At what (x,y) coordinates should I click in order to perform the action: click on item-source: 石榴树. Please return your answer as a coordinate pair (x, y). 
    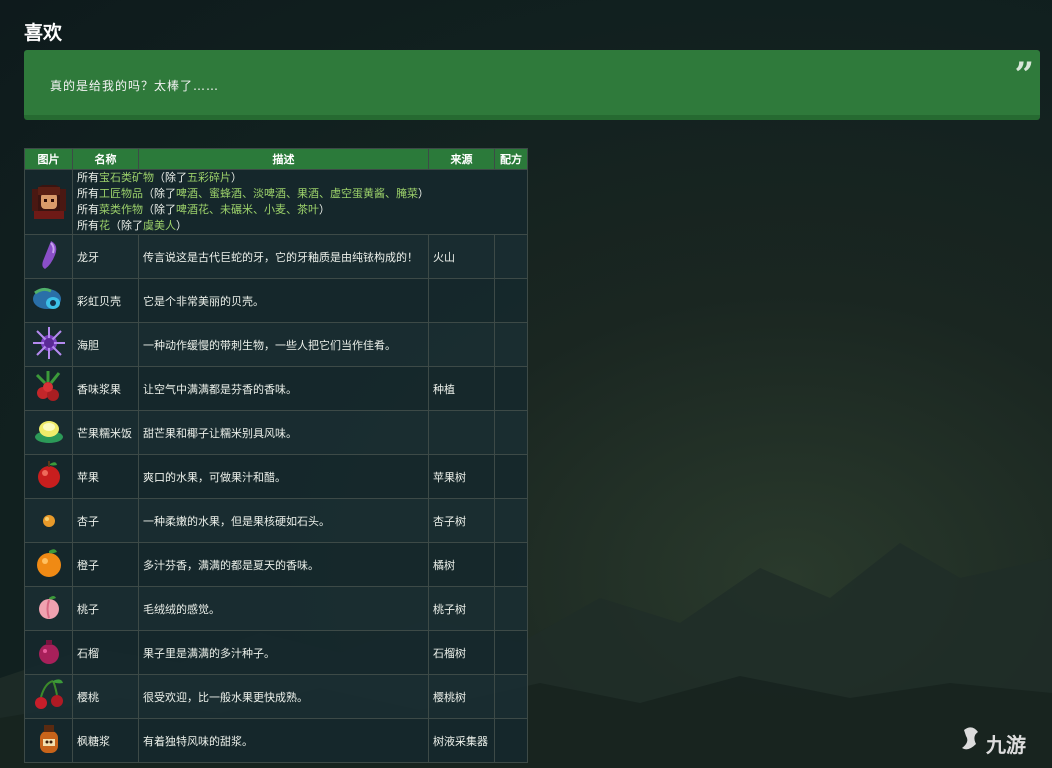
    Looking at the image, I should click on (461, 652).